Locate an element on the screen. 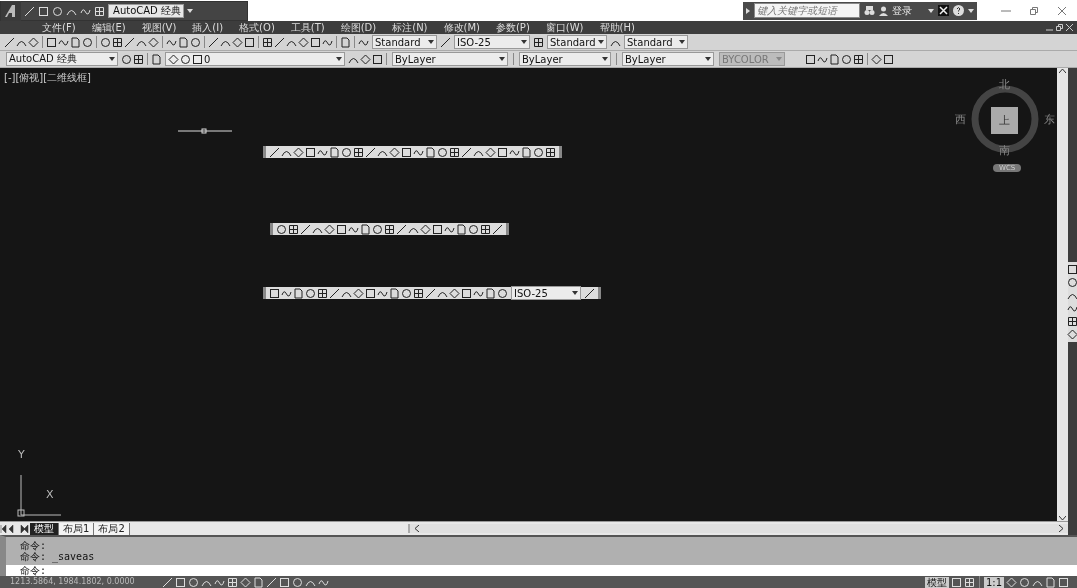  layout-tab: 模型 is located at coordinates (44, 528).